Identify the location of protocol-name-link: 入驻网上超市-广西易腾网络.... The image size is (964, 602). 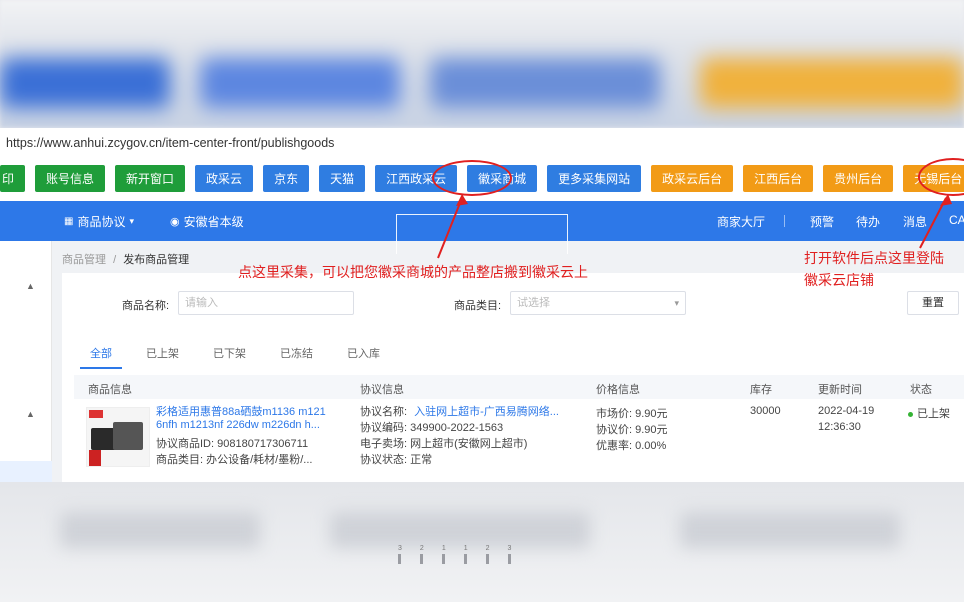
(486, 412).